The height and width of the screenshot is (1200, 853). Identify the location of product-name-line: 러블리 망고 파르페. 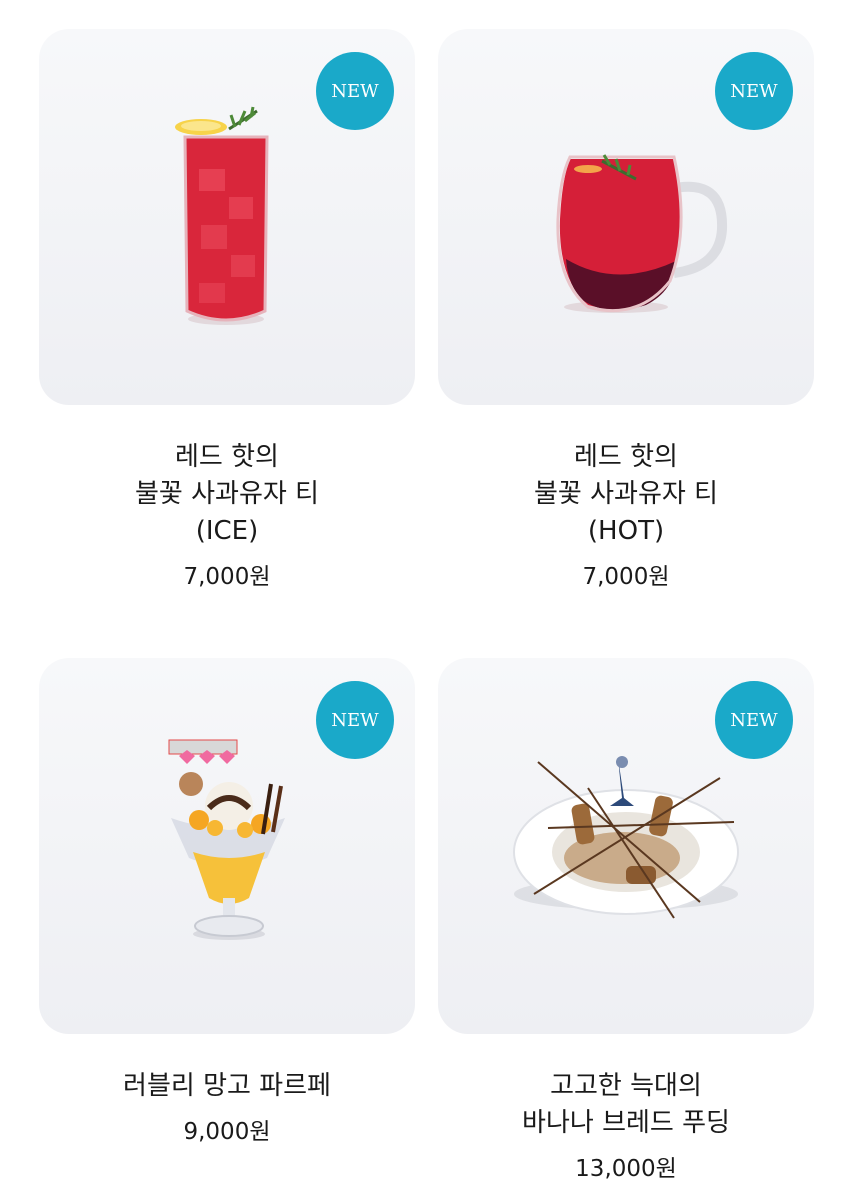
(227, 1086).